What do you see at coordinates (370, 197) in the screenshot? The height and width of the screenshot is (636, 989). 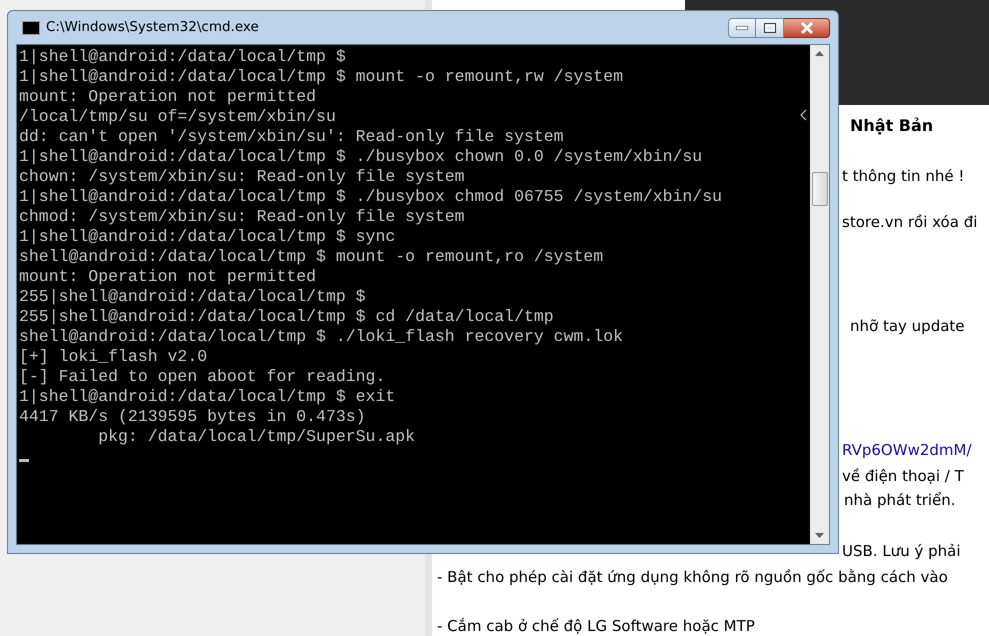 I see `console-line: 1|shell@android:/data/local/tmp $ ./busybox chmod 06755 /system/xbin/su` at bounding box center [370, 197].